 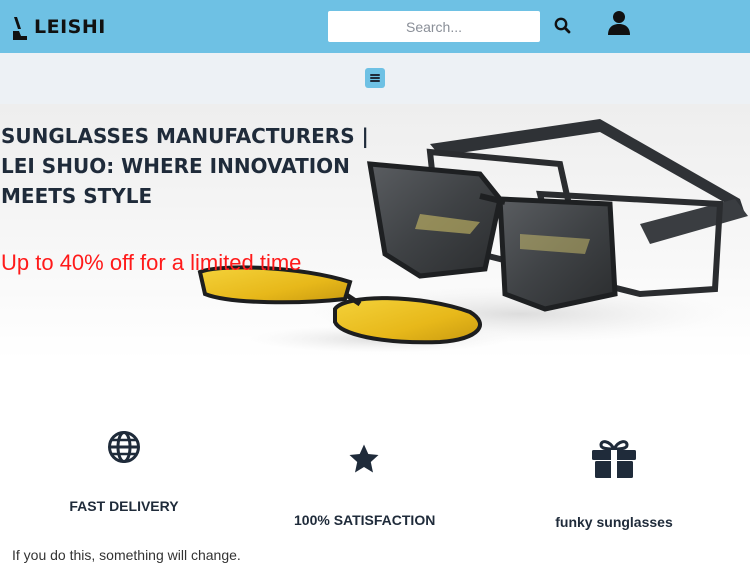 What do you see at coordinates (364, 458) in the screenshot?
I see `star-icon` at bounding box center [364, 458].